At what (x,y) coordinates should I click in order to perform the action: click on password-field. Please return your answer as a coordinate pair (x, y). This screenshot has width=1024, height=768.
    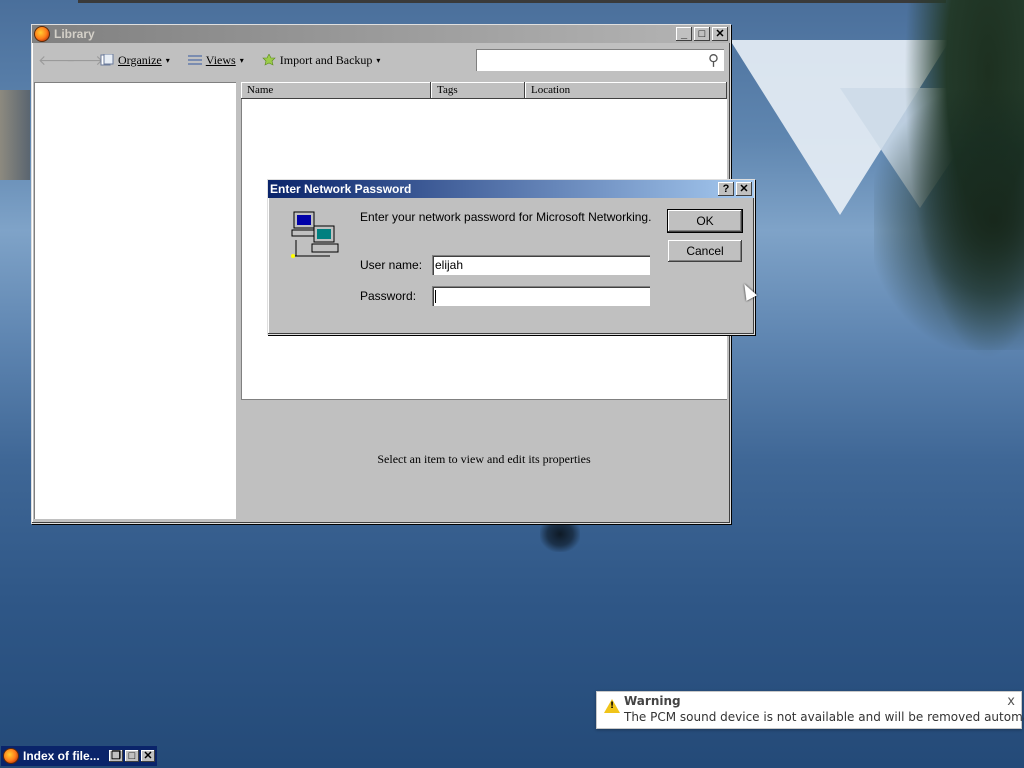
    Looking at the image, I should click on (541, 296).